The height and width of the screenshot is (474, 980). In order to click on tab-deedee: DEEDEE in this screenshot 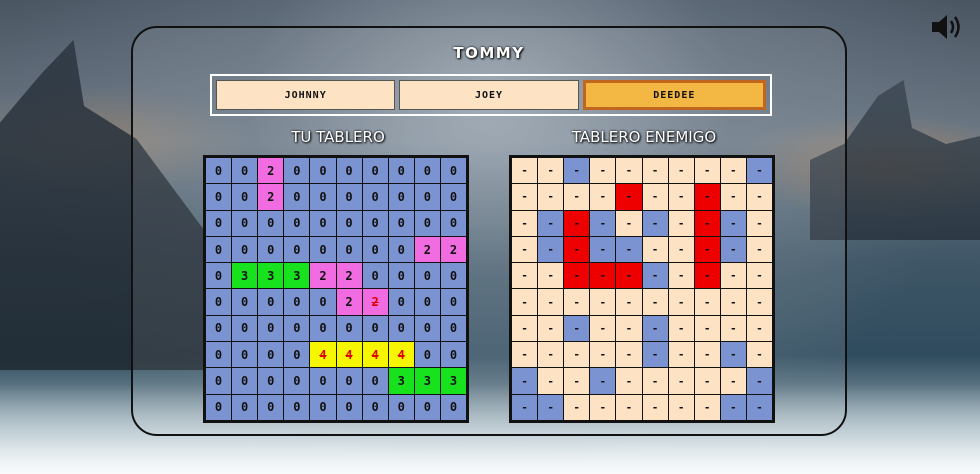, I will do `click(674, 95)`.